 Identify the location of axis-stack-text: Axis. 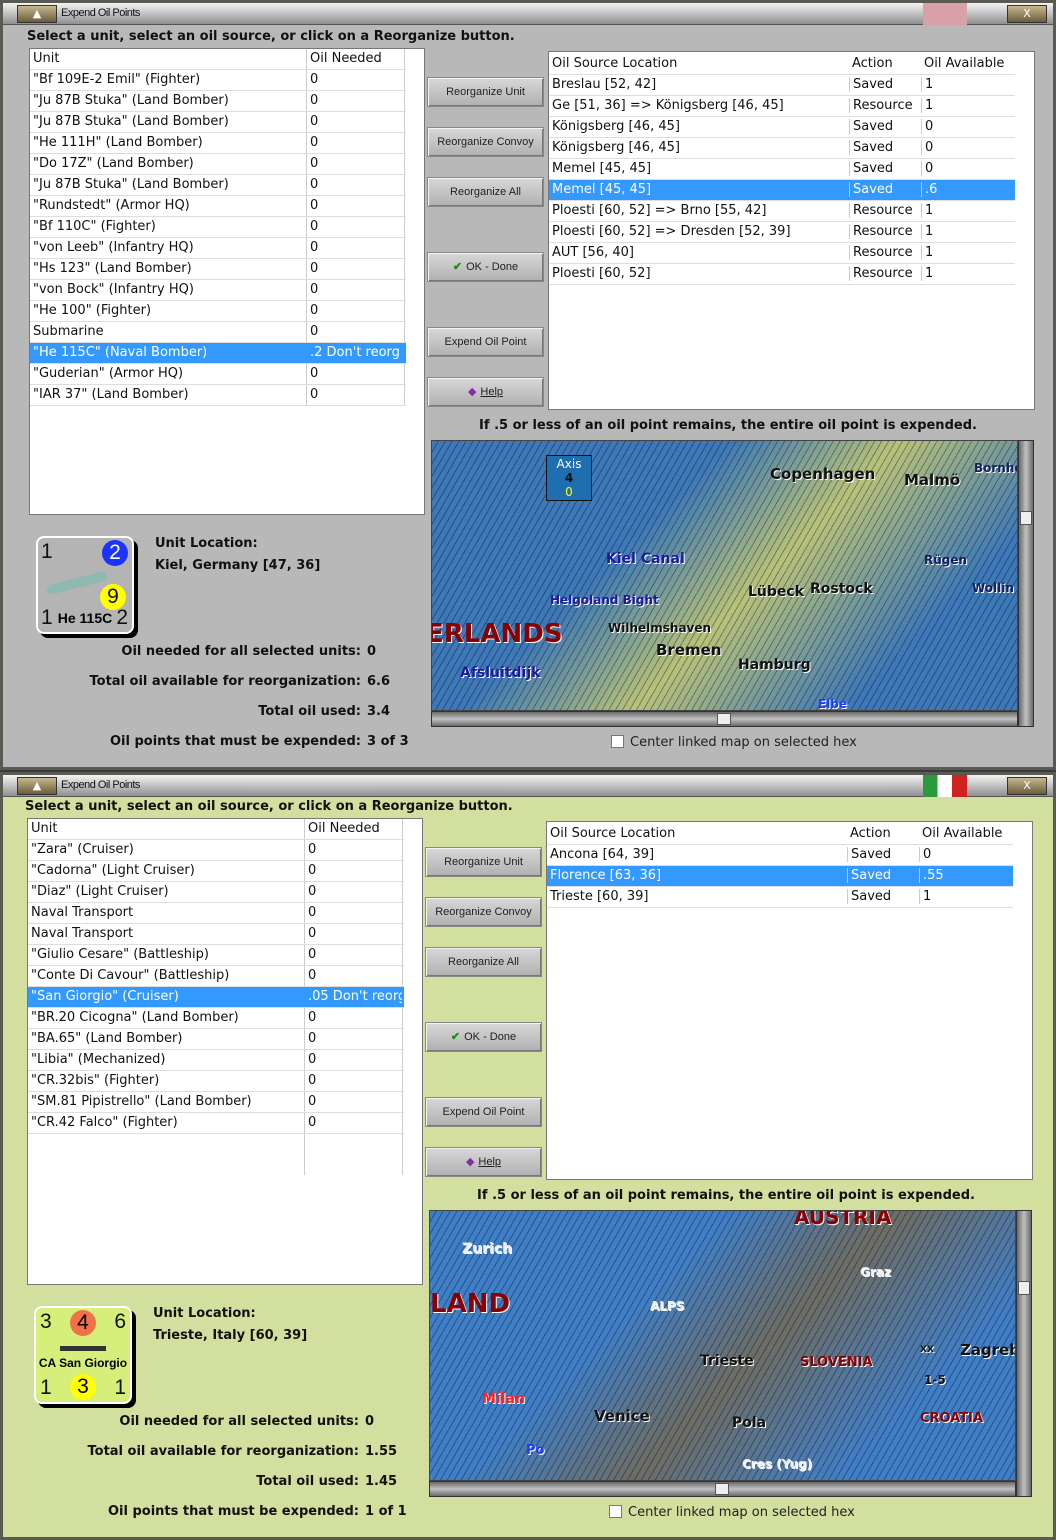
(569, 464).